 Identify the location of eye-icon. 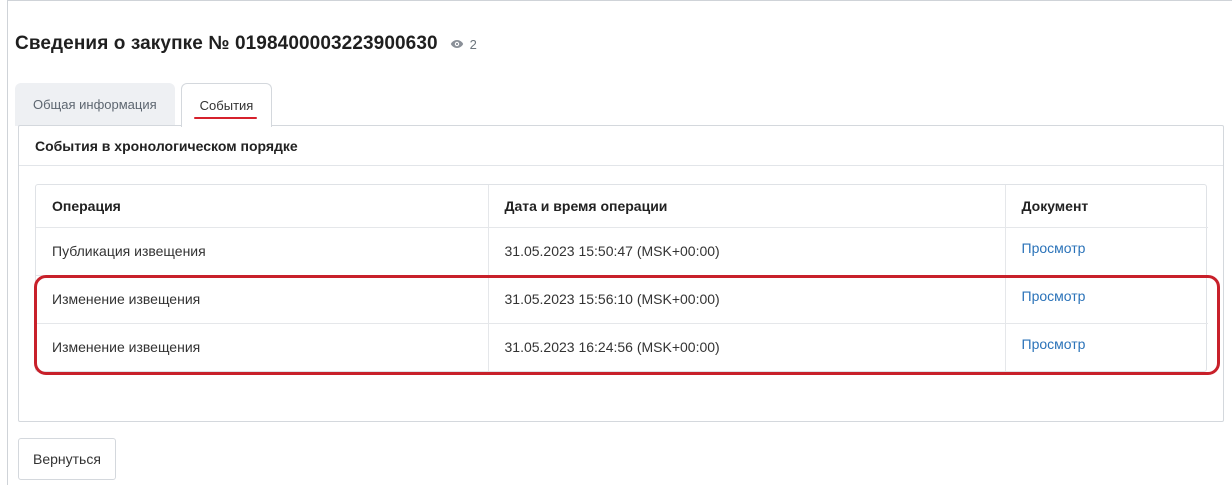
(456, 44).